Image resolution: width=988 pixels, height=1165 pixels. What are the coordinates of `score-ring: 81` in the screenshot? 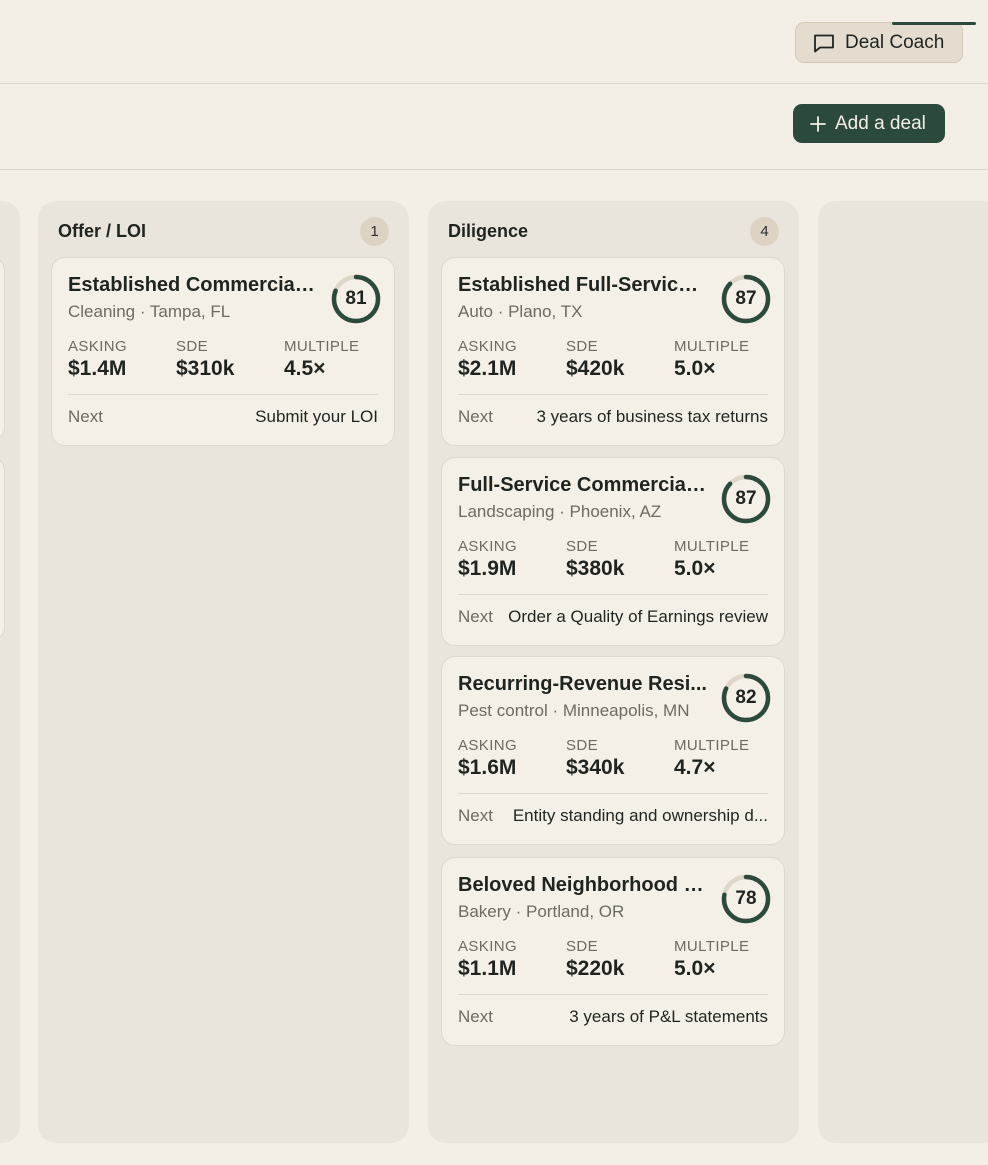 It's located at (356, 299).